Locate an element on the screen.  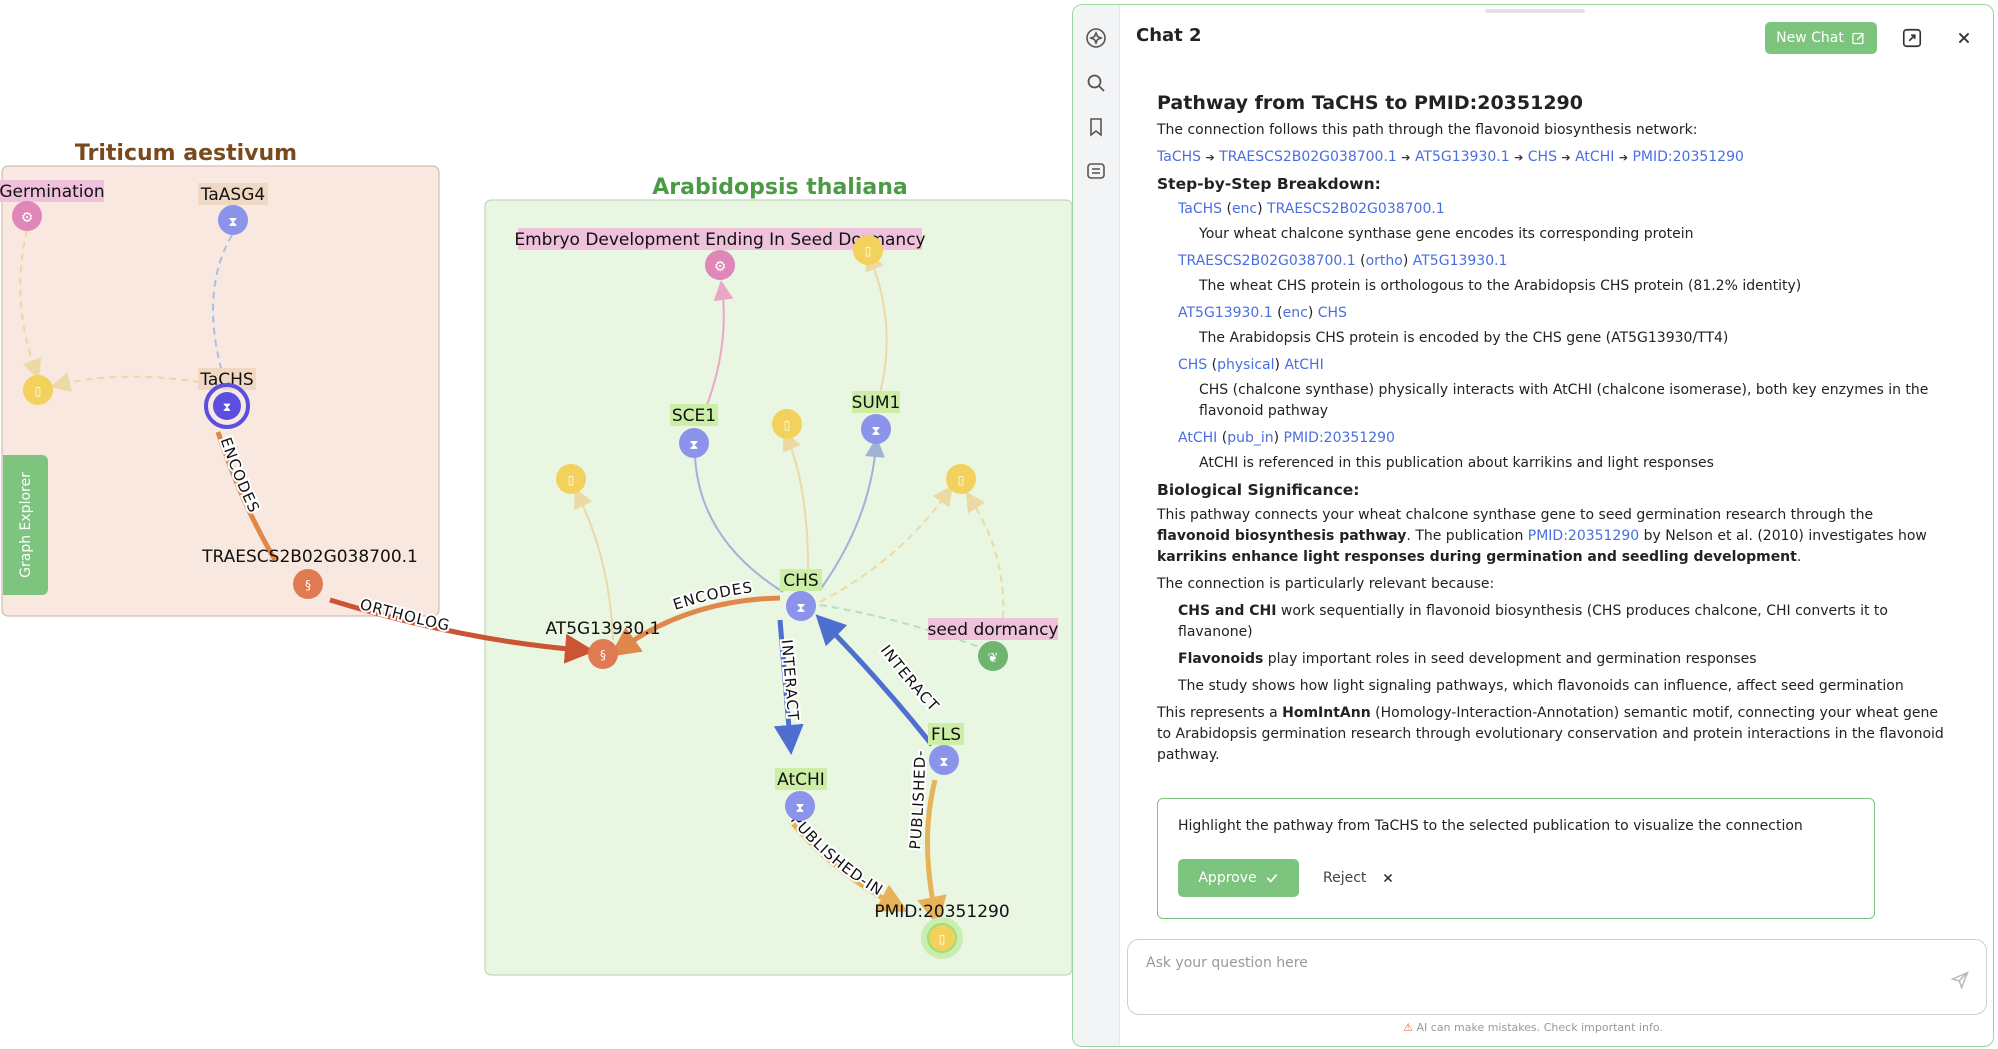
svg-text: CHS is located at coordinates (800, 581).